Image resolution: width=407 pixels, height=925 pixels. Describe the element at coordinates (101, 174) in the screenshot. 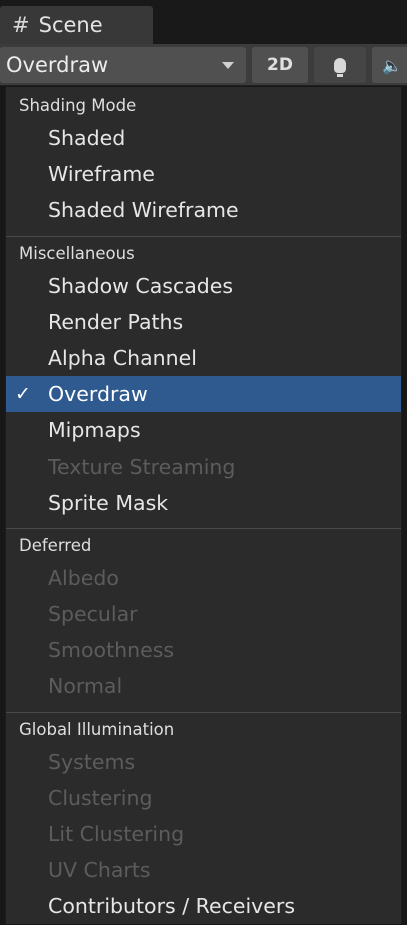

I see `menu-item-label: Wireframe` at that location.